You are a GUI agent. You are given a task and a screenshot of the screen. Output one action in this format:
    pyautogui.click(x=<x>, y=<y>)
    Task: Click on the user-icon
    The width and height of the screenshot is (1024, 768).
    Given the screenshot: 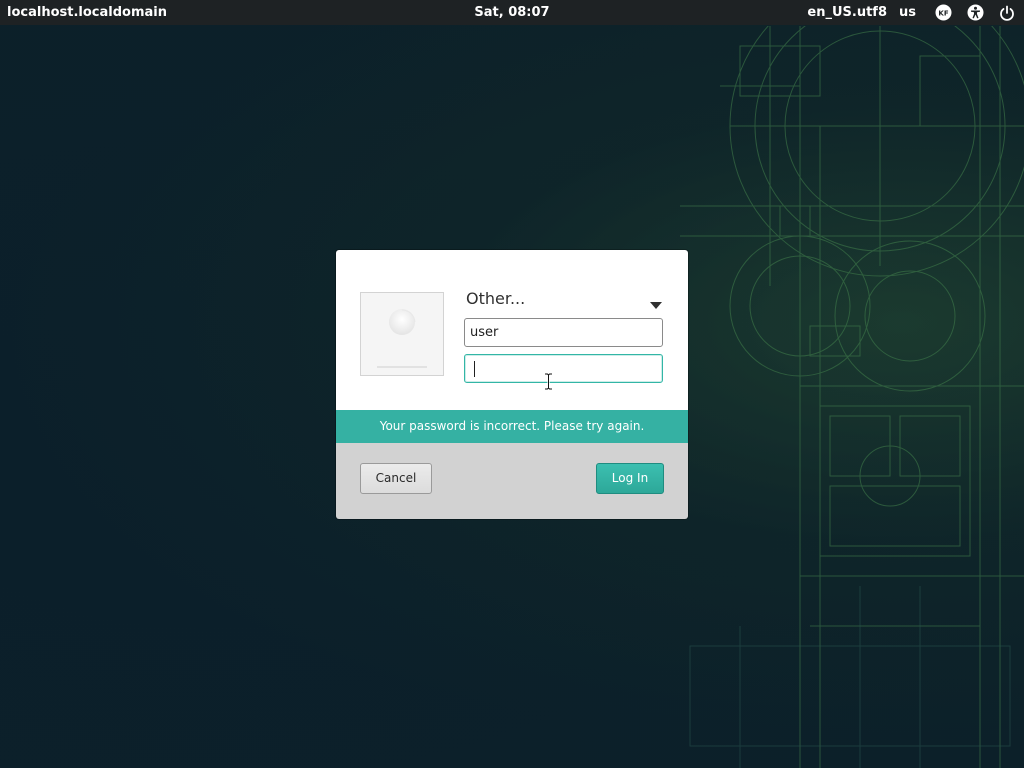 What is the action you would take?
    pyautogui.click(x=402, y=338)
    